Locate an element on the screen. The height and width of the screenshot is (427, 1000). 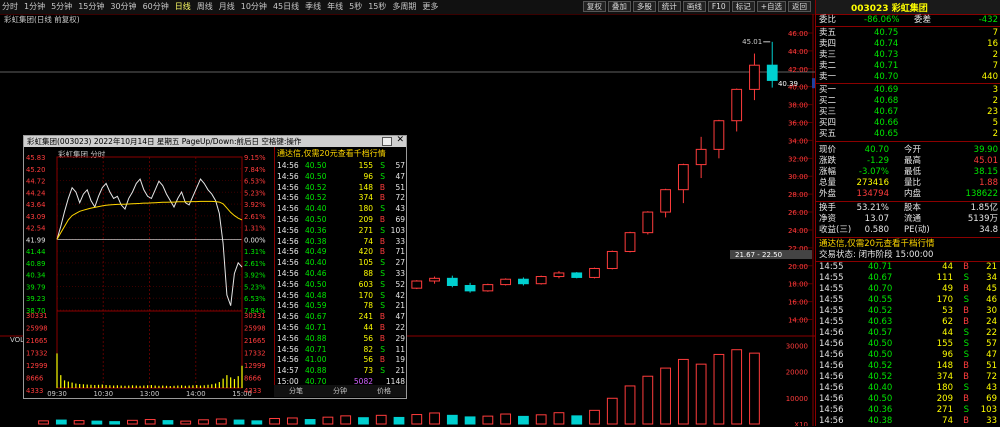
tick-price: 40.67 is located at coordinates (316, 317).